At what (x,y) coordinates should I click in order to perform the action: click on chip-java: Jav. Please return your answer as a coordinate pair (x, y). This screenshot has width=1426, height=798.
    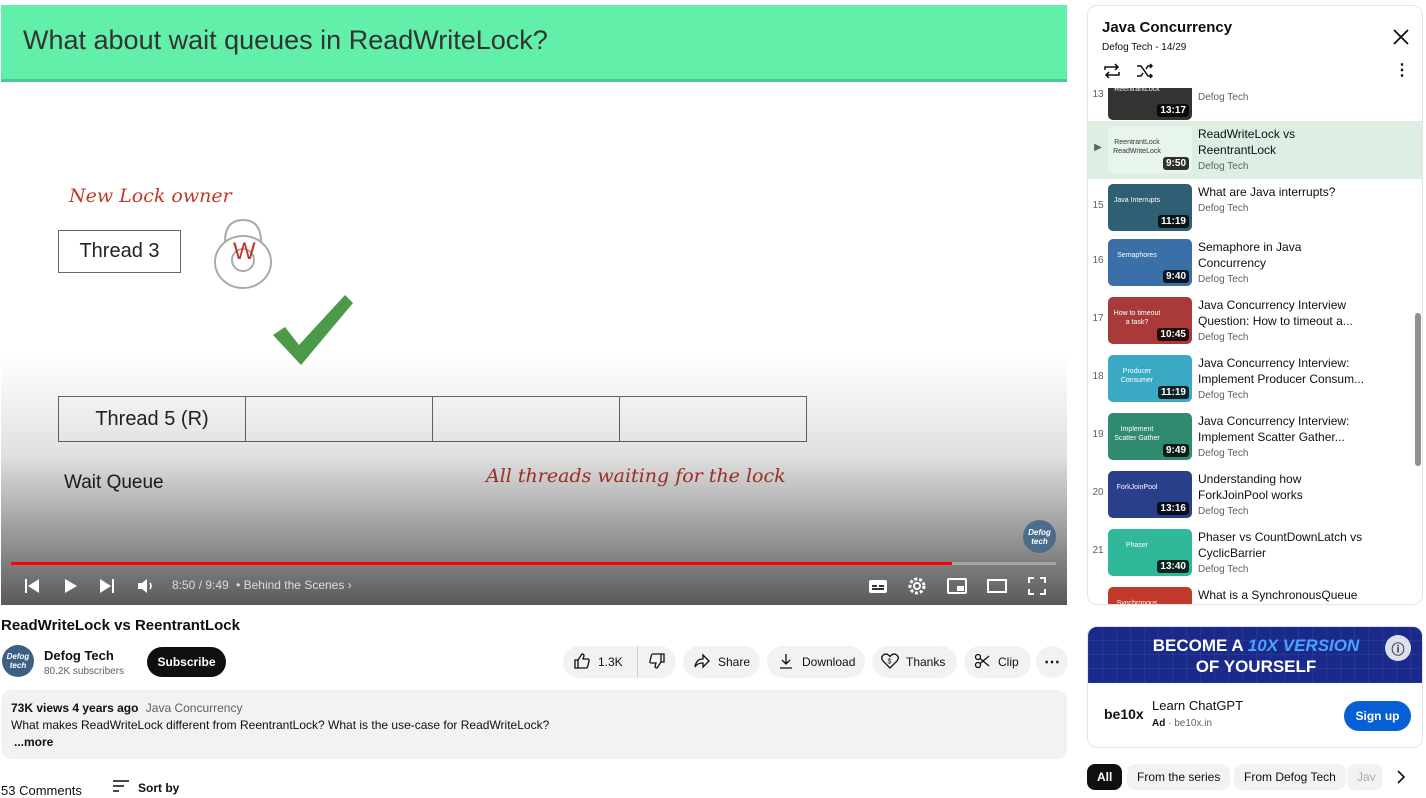
    Looking at the image, I should click on (1365, 777).